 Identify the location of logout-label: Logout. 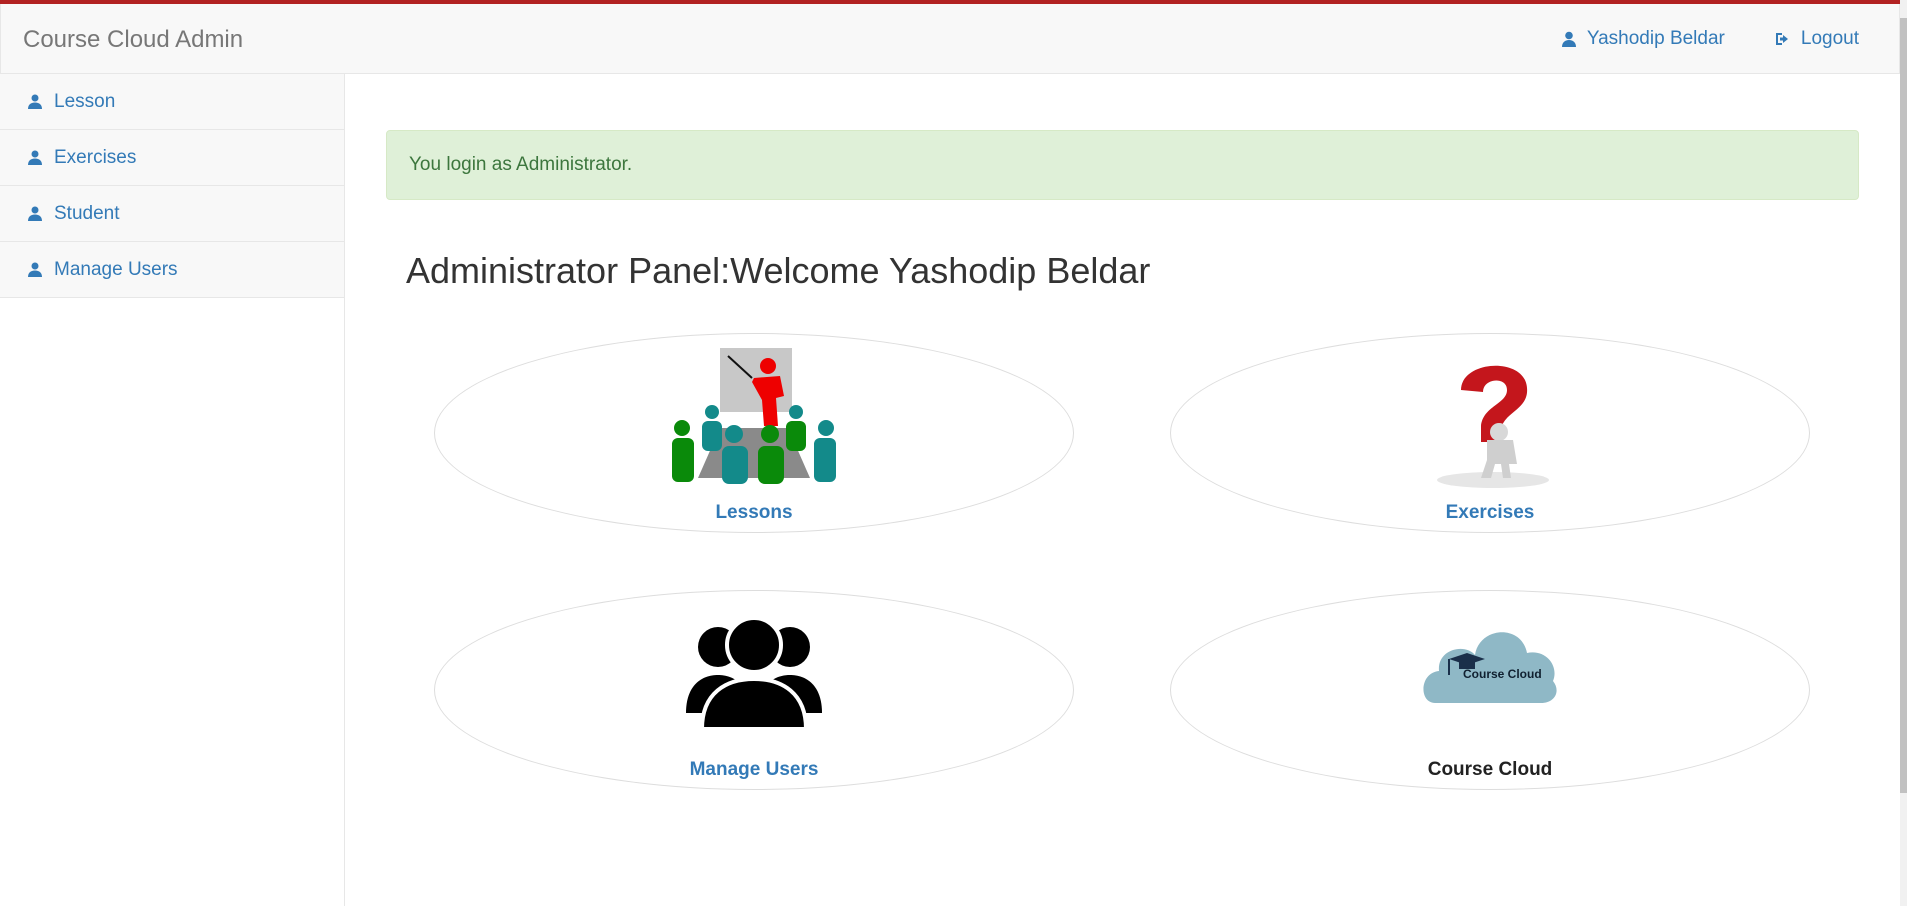
(1829, 38).